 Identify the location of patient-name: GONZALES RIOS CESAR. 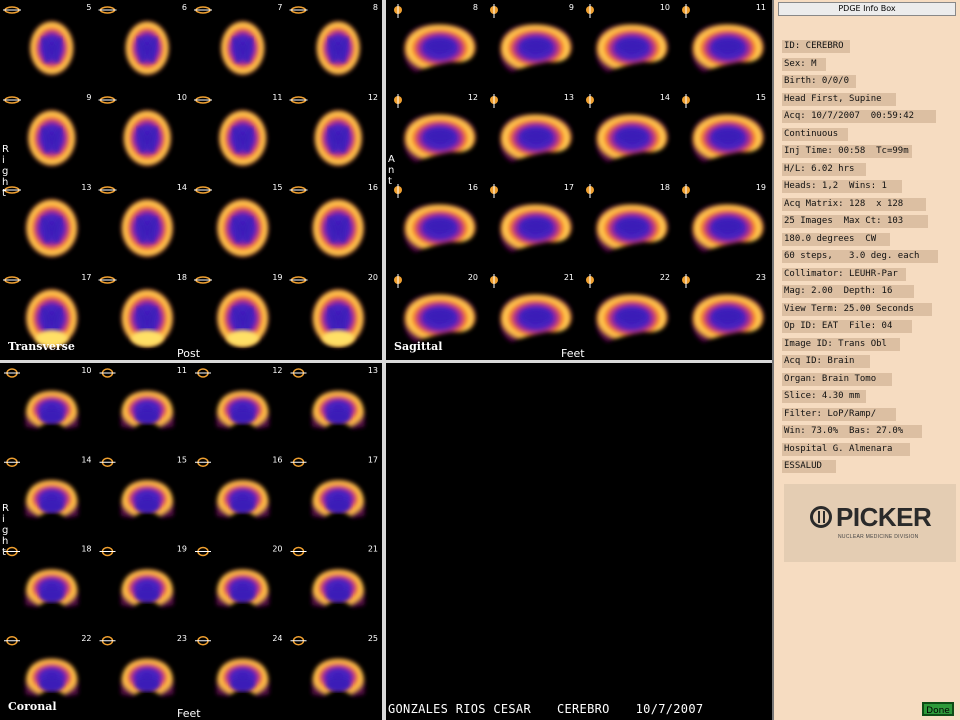
(459, 709).